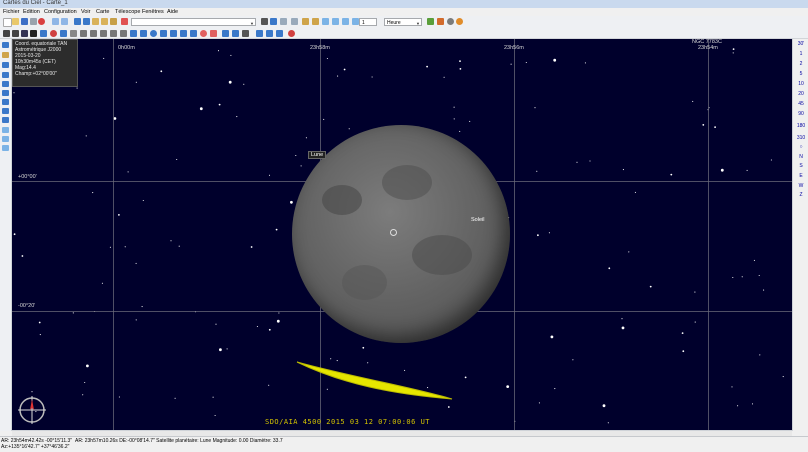 The width and height of the screenshot is (808, 452). Describe the element at coordinates (173, 33) in the screenshot. I see `eq-icon` at that location.